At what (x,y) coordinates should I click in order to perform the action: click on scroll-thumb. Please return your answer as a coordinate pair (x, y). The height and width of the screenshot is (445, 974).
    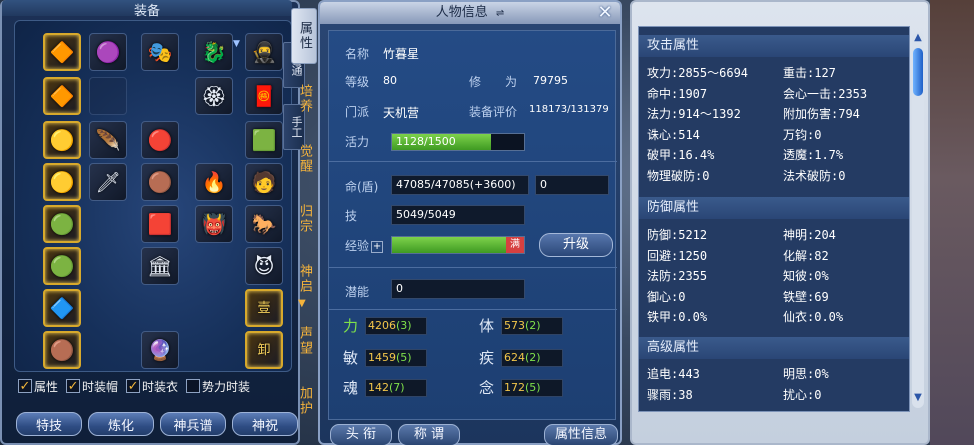
    Looking at the image, I should click on (918, 72).